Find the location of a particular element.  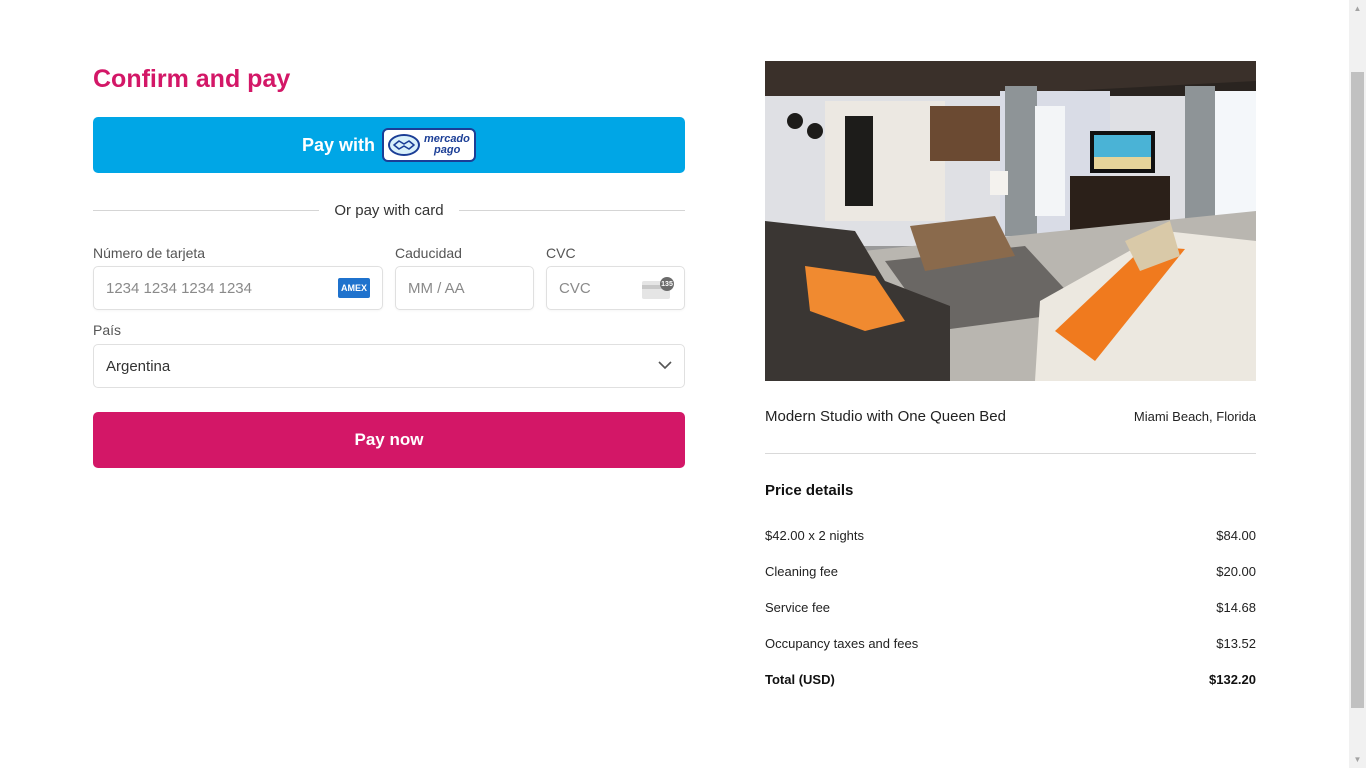

divider is located at coordinates (1010, 453).